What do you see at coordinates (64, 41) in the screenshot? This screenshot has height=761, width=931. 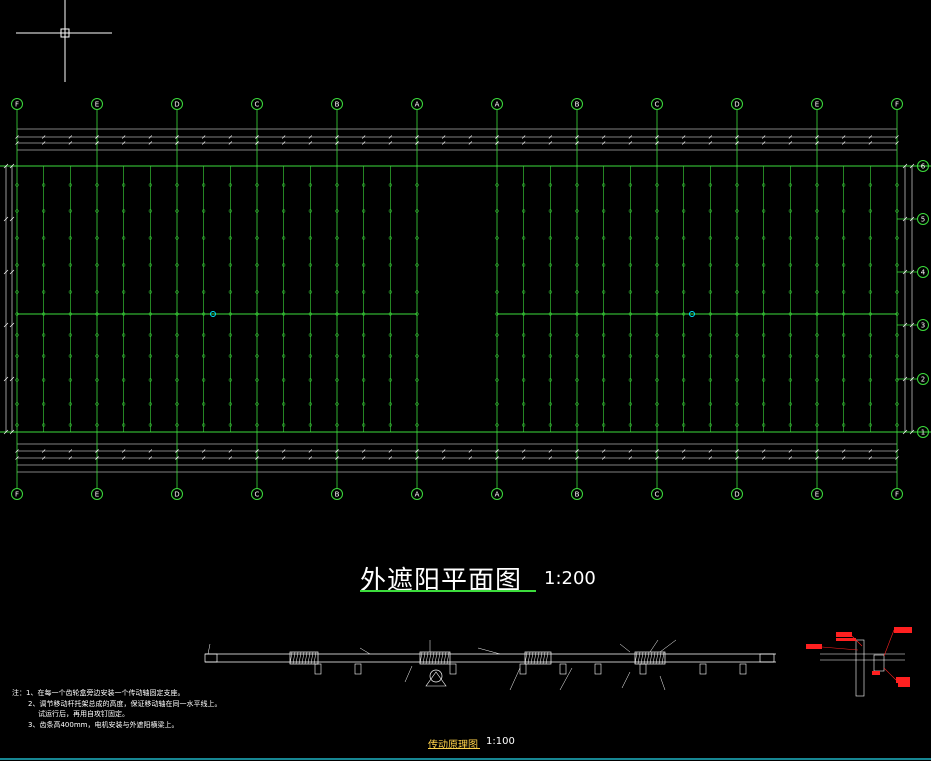 I see `cad-crosshair-cursor` at bounding box center [64, 41].